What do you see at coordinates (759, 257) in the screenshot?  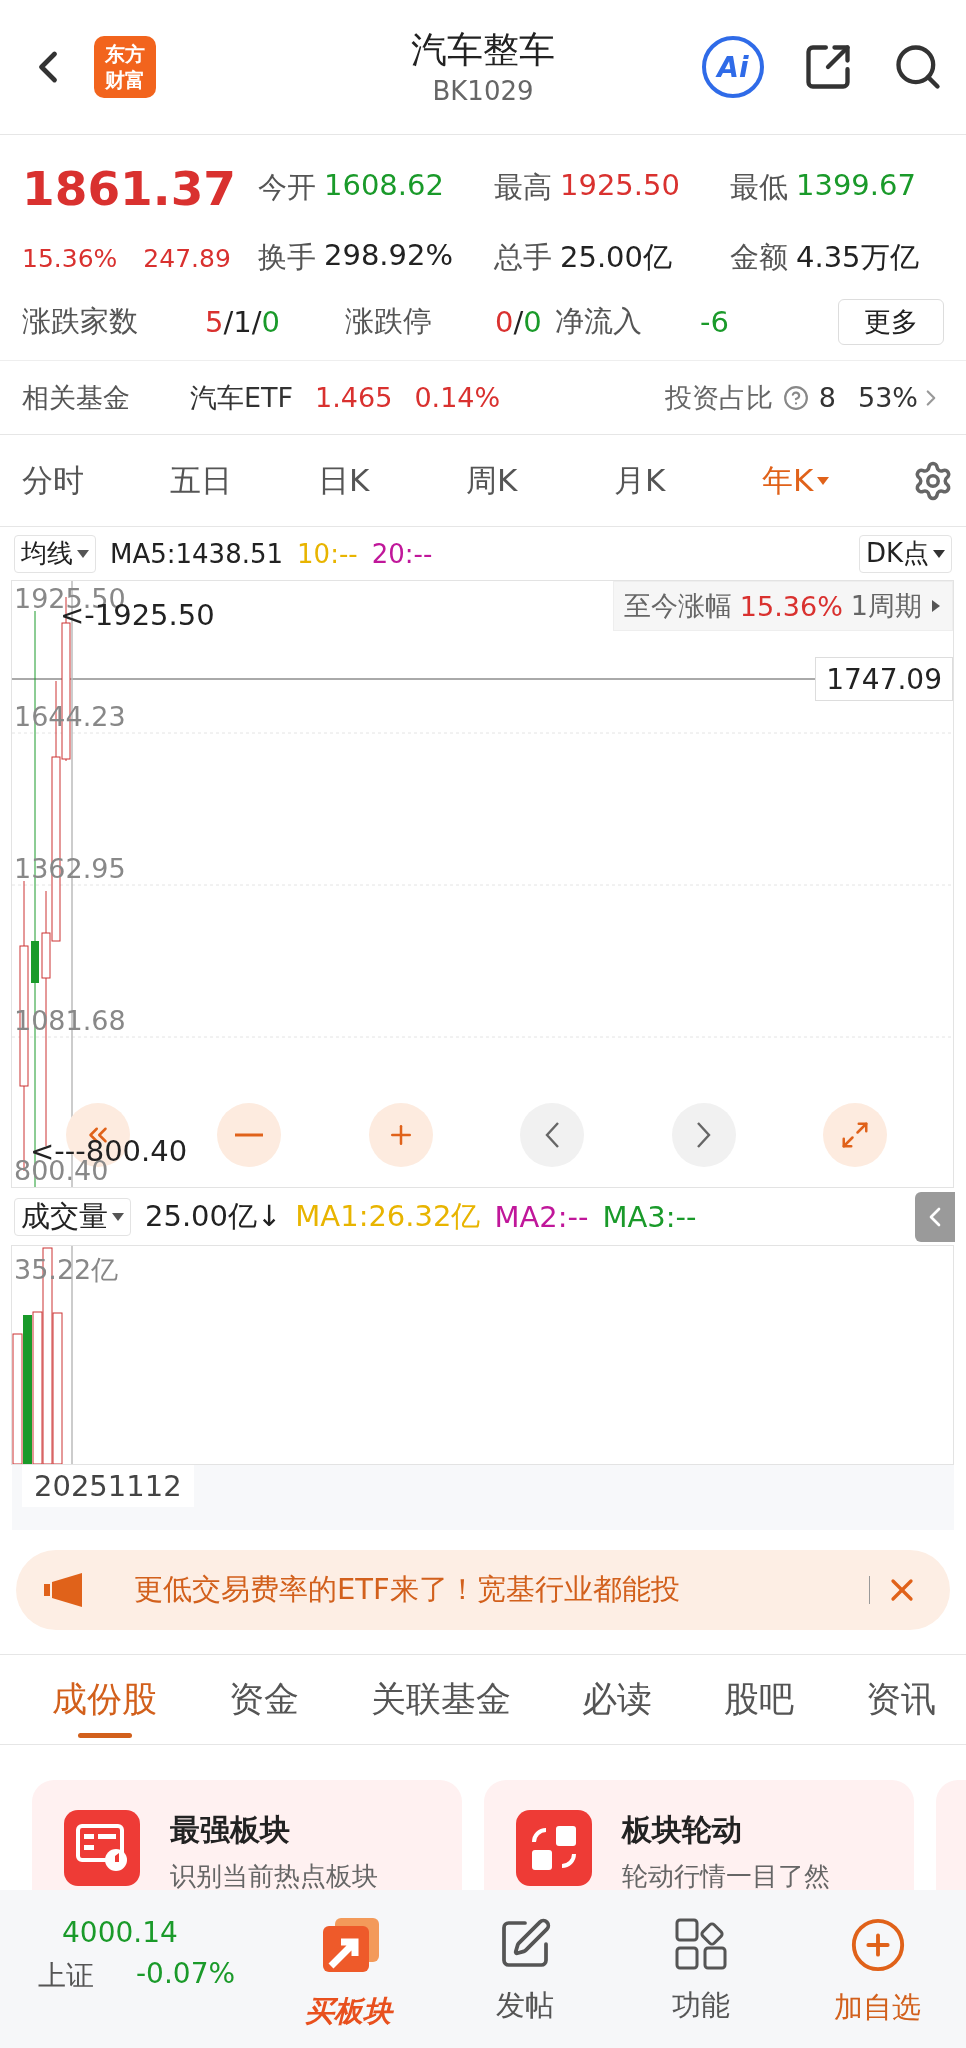 I see `stat-label: 金额` at bounding box center [759, 257].